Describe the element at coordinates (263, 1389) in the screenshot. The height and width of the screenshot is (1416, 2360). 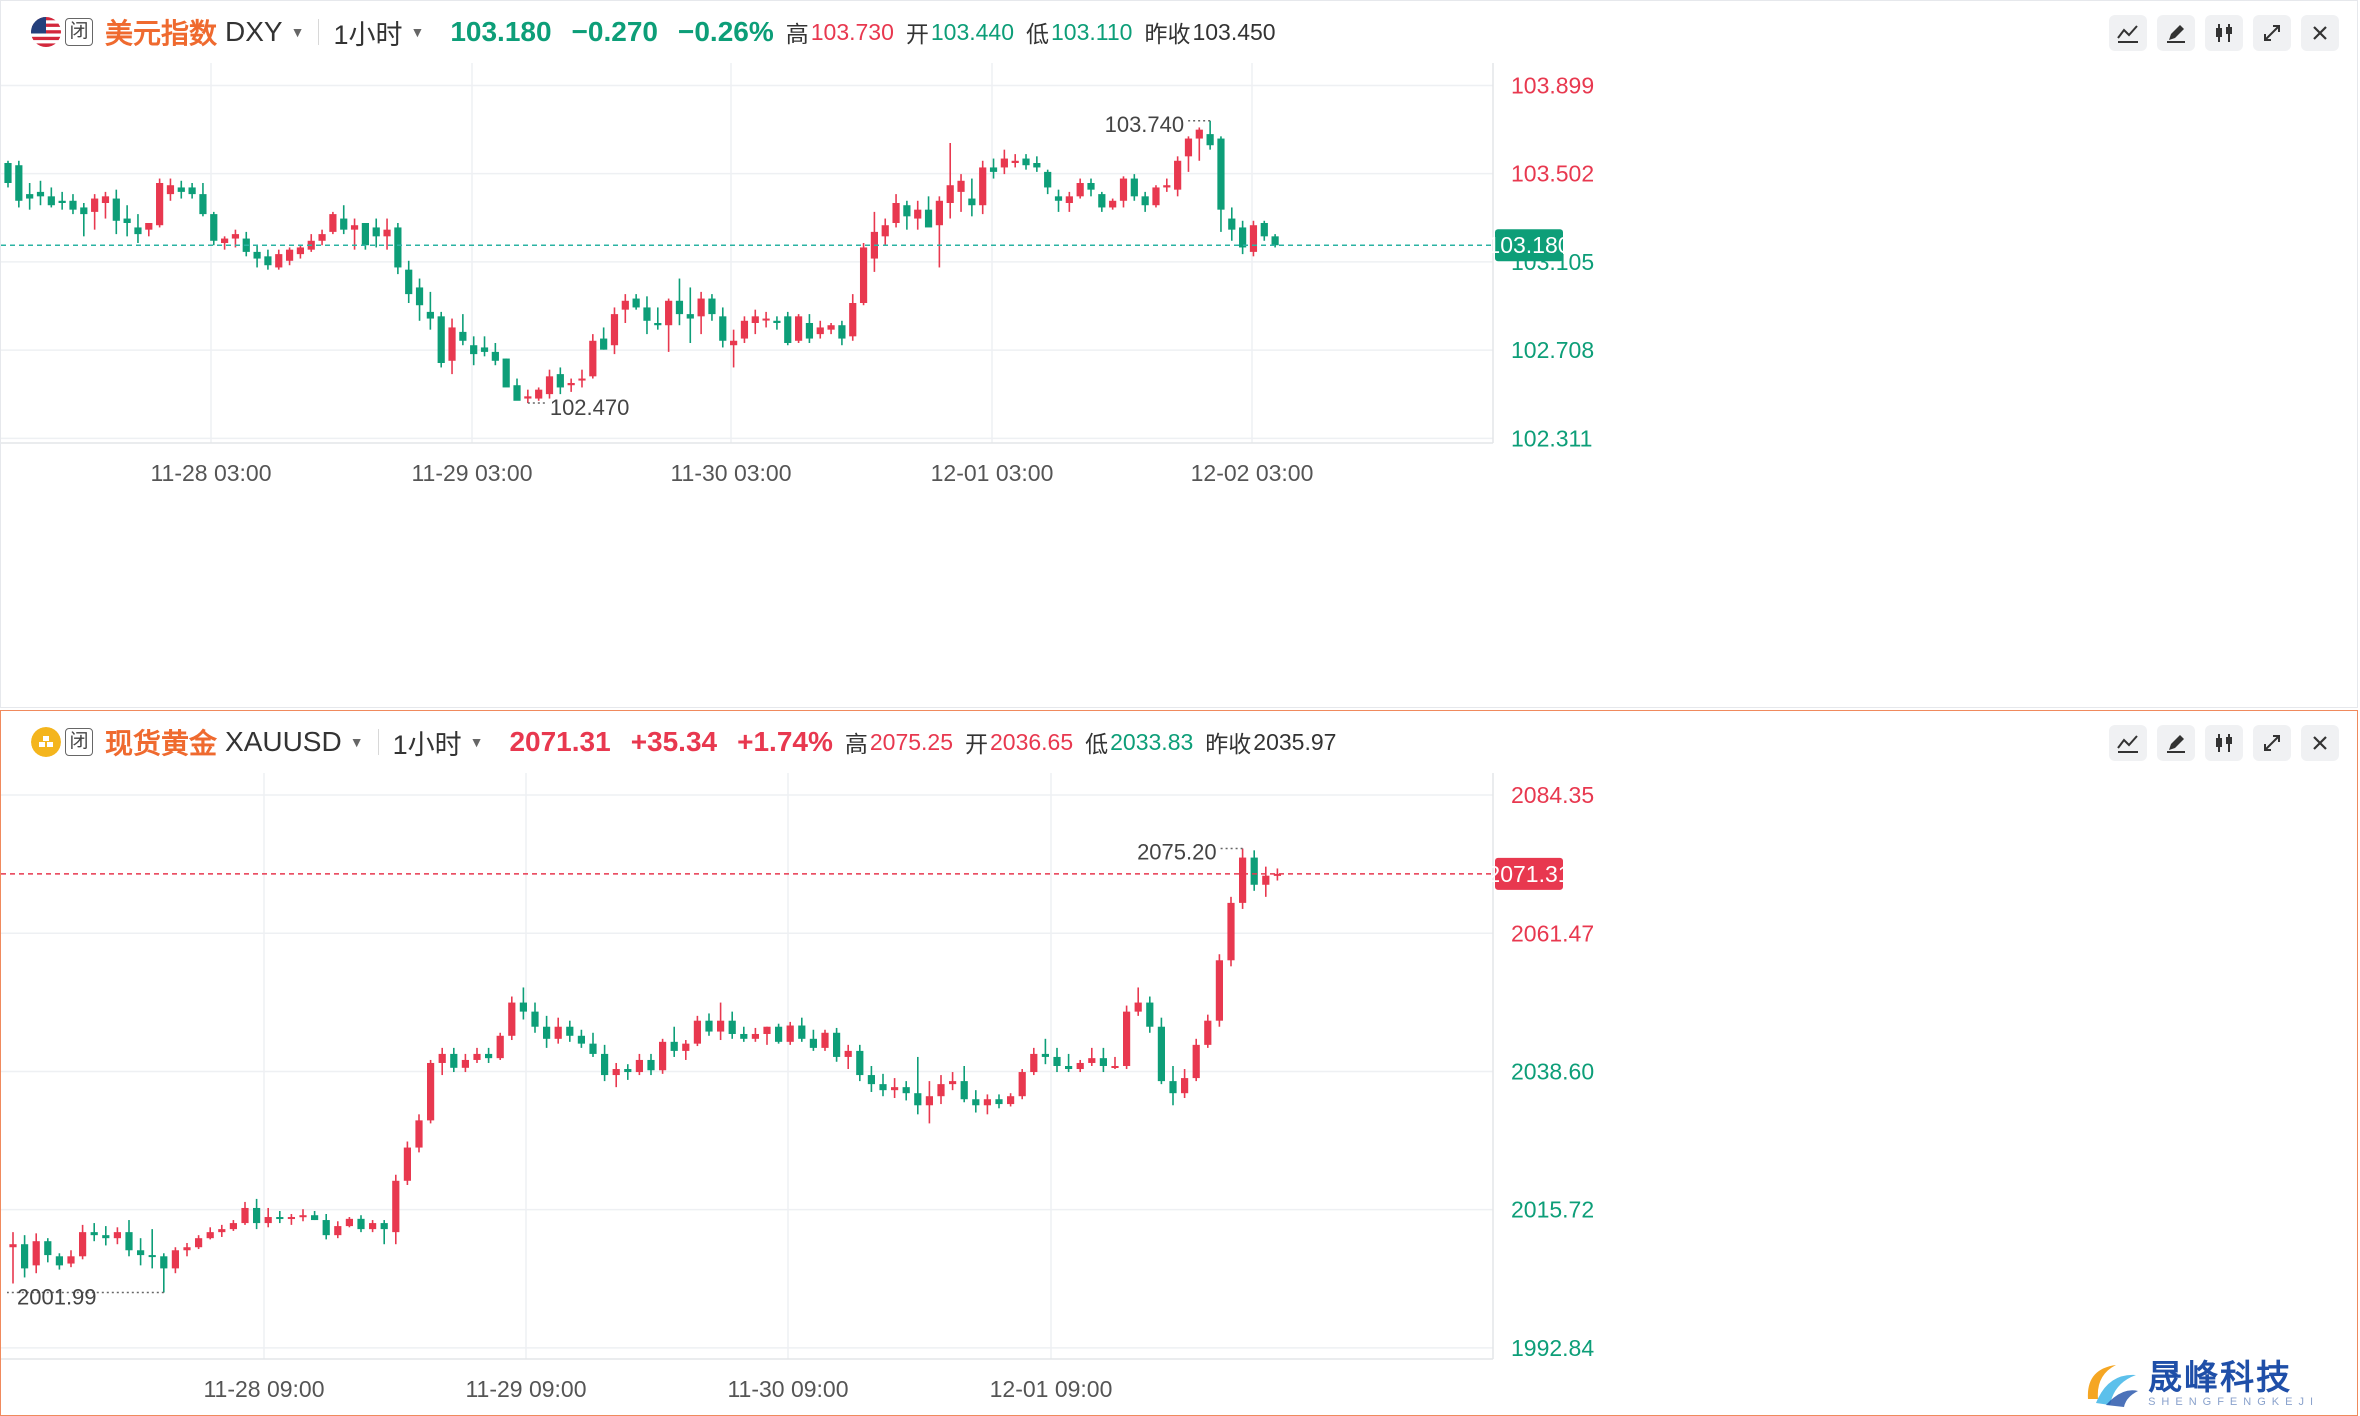
I see `x-tick-label: 11-28 09:00` at that location.